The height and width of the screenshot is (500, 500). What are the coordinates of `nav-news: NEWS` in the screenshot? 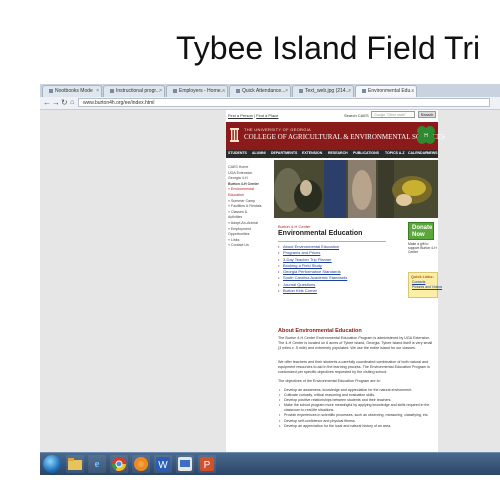 It's located at (432, 153).